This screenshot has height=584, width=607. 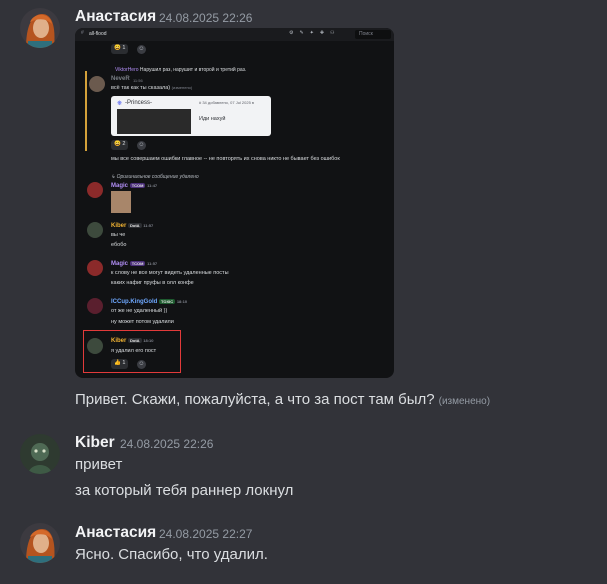 I want to click on kiber-name: Kiber, so click(x=119, y=226).